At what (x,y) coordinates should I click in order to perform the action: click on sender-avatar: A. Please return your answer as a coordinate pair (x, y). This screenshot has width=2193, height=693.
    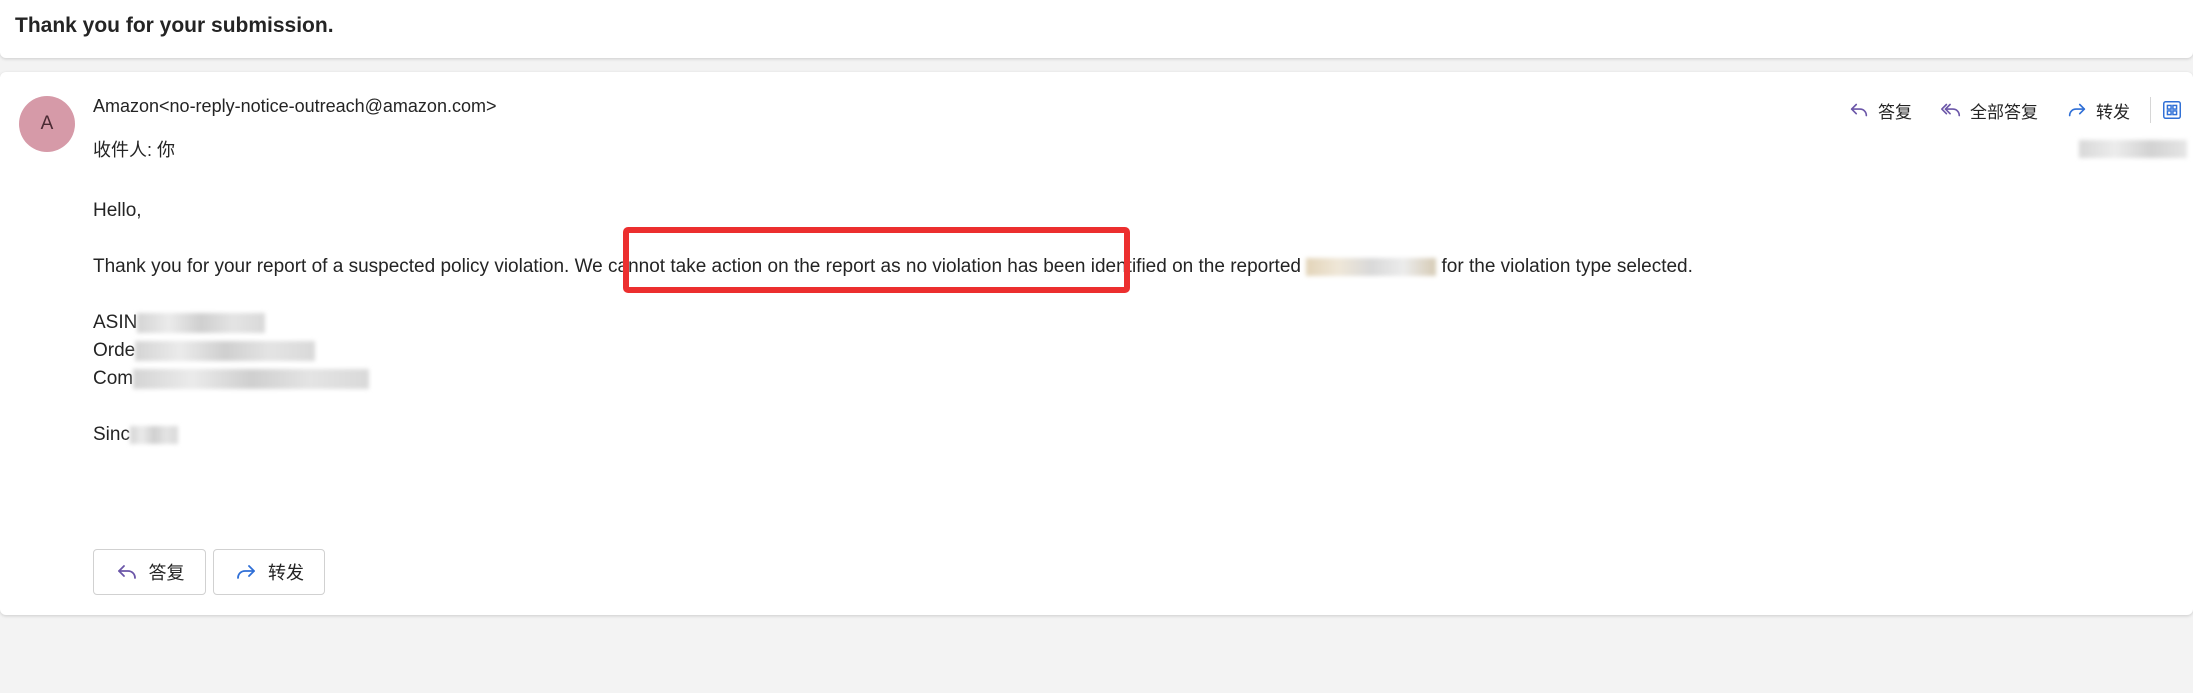
    Looking at the image, I should click on (47, 124).